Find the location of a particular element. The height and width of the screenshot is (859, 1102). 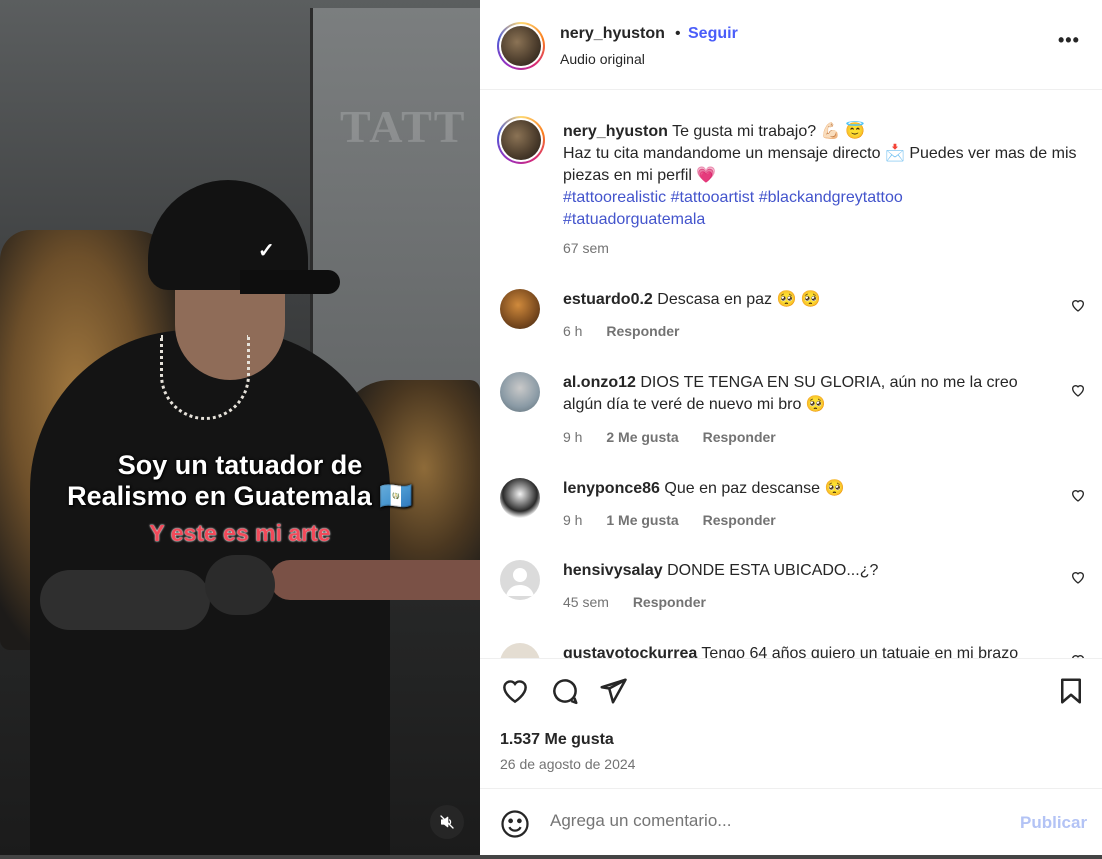

comment-likes: 2 Me gusta is located at coordinates (642, 437).